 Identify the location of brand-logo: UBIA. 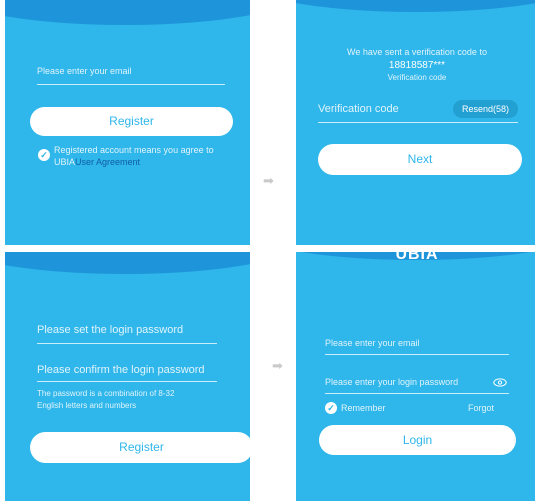
(417, 257).